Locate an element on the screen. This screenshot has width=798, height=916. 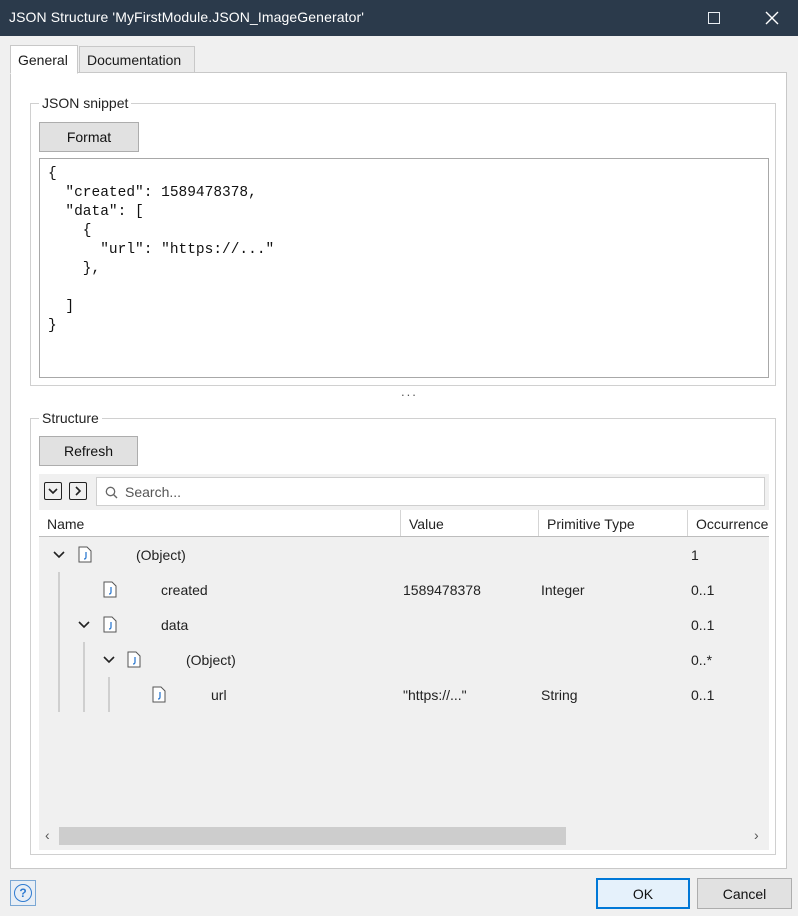
cancel-button: Cancel is located at coordinates (744, 893).